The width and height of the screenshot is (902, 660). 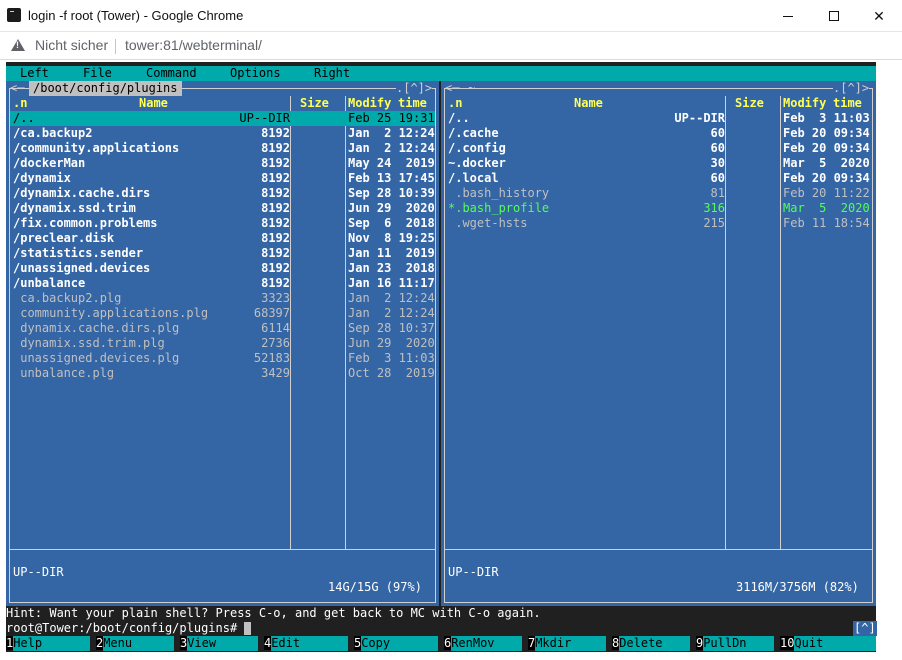 What do you see at coordinates (414, 88) in the screenshot?
I see `left-panel-corner: .[^]>` at bounding box center [414, 88].